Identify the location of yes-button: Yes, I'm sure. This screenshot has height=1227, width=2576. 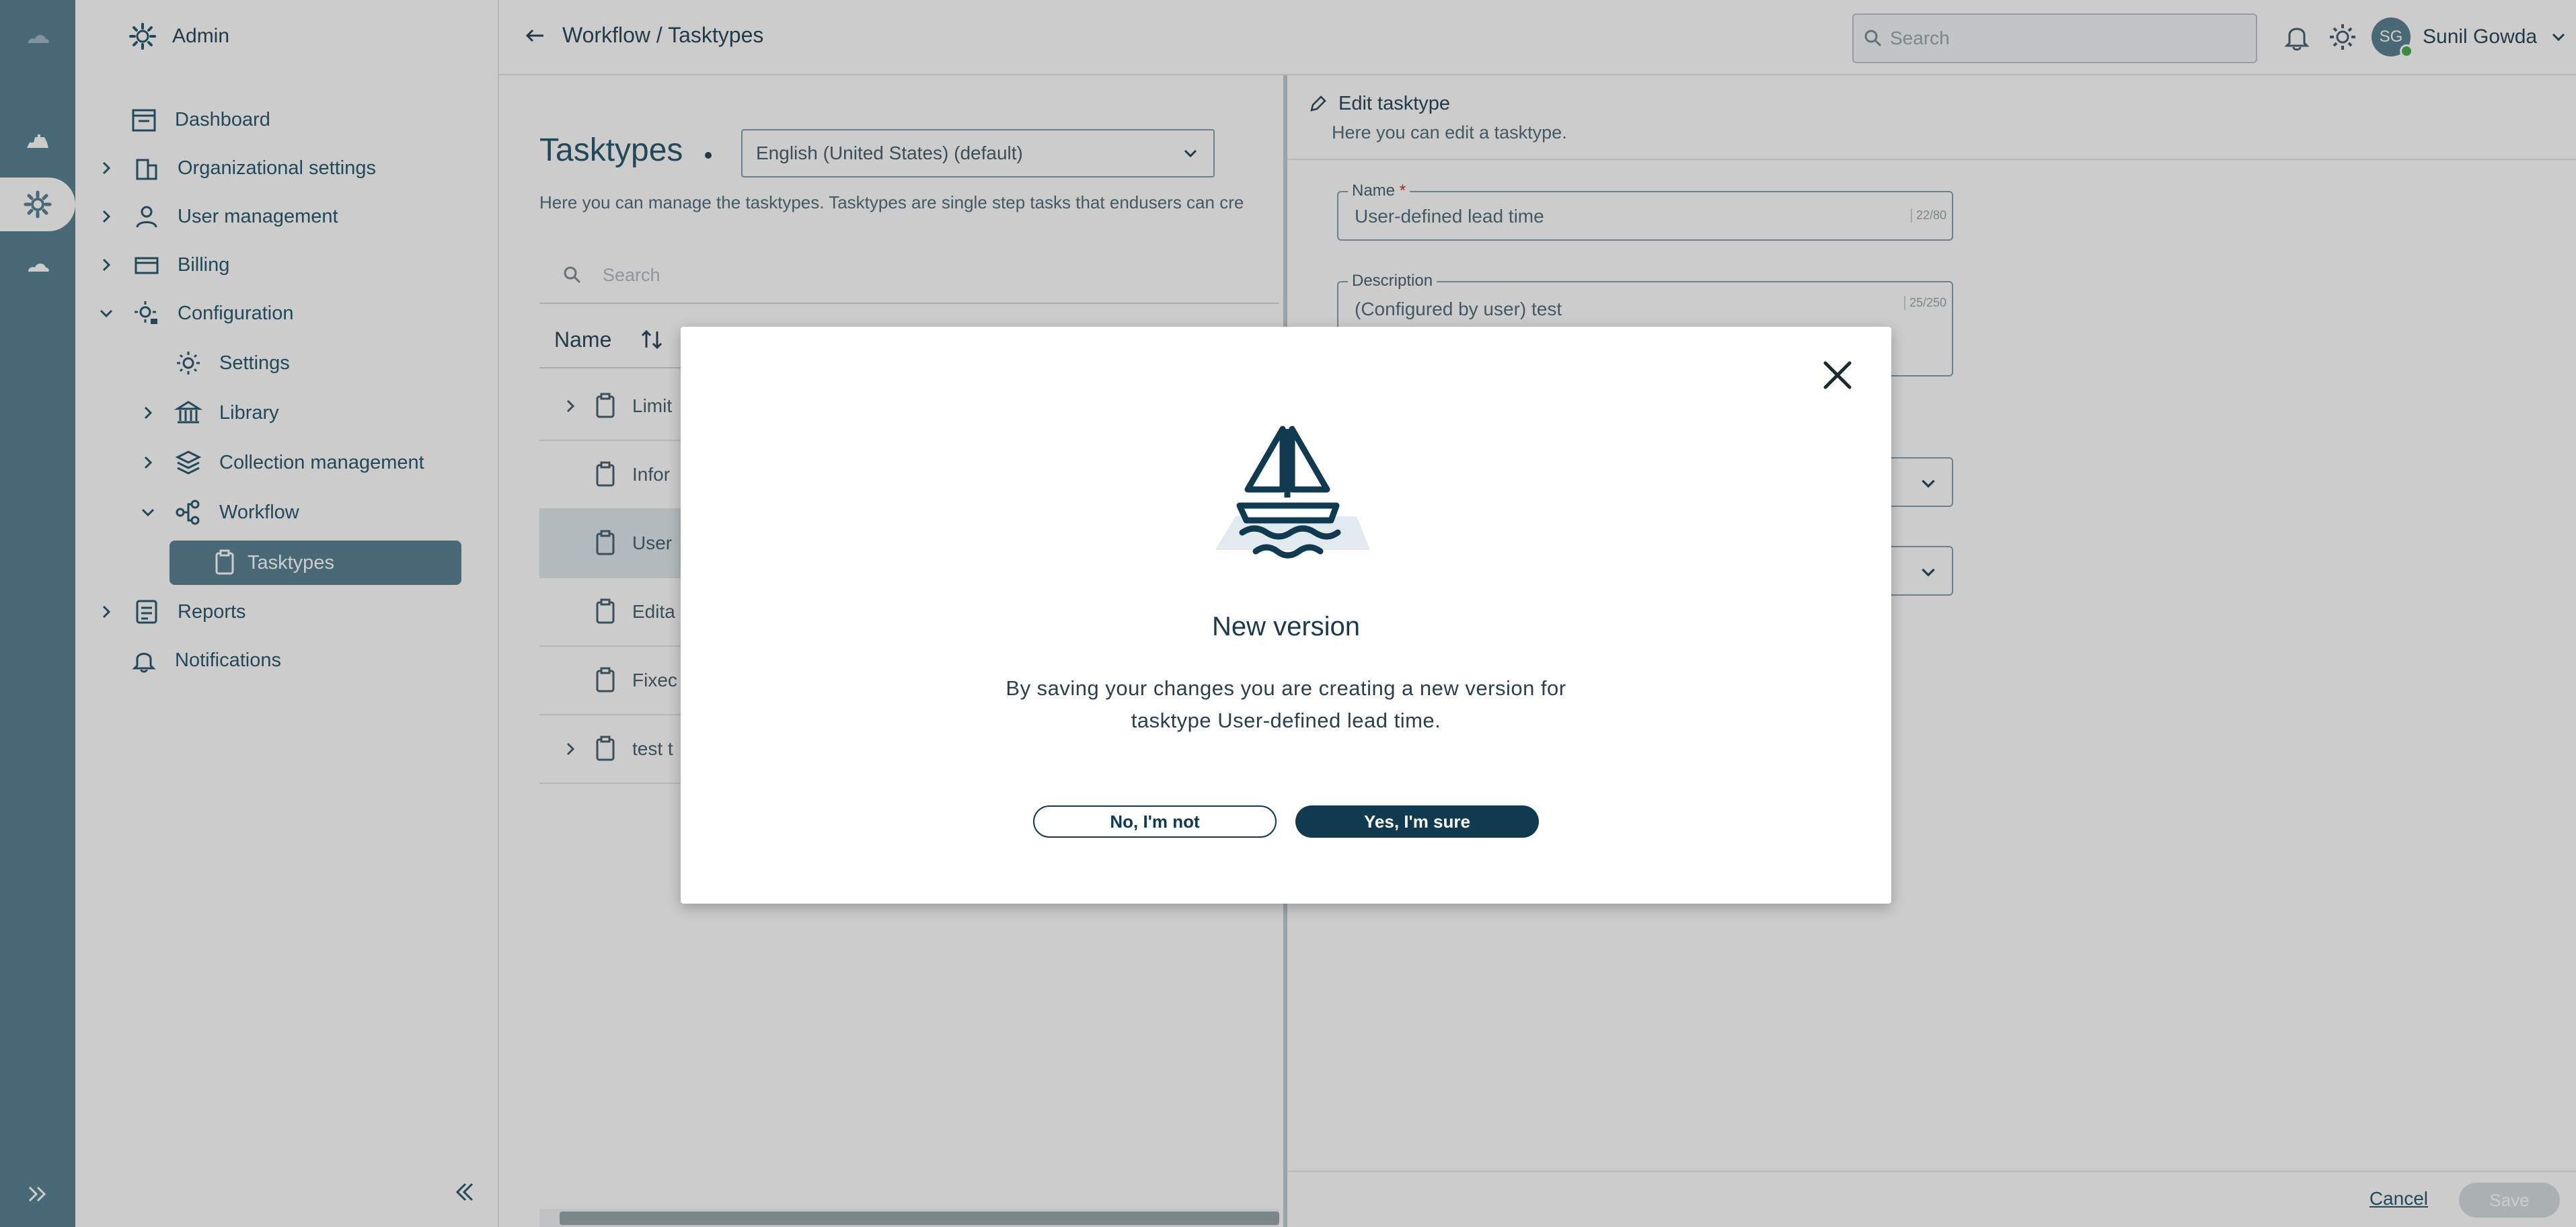
(1417, 821).